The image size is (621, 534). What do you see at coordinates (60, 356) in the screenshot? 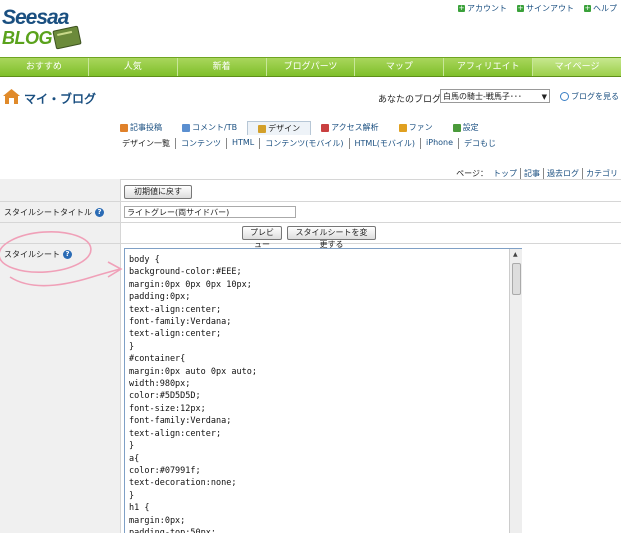
I see `form-label-column` at bounding box center [60, 356].